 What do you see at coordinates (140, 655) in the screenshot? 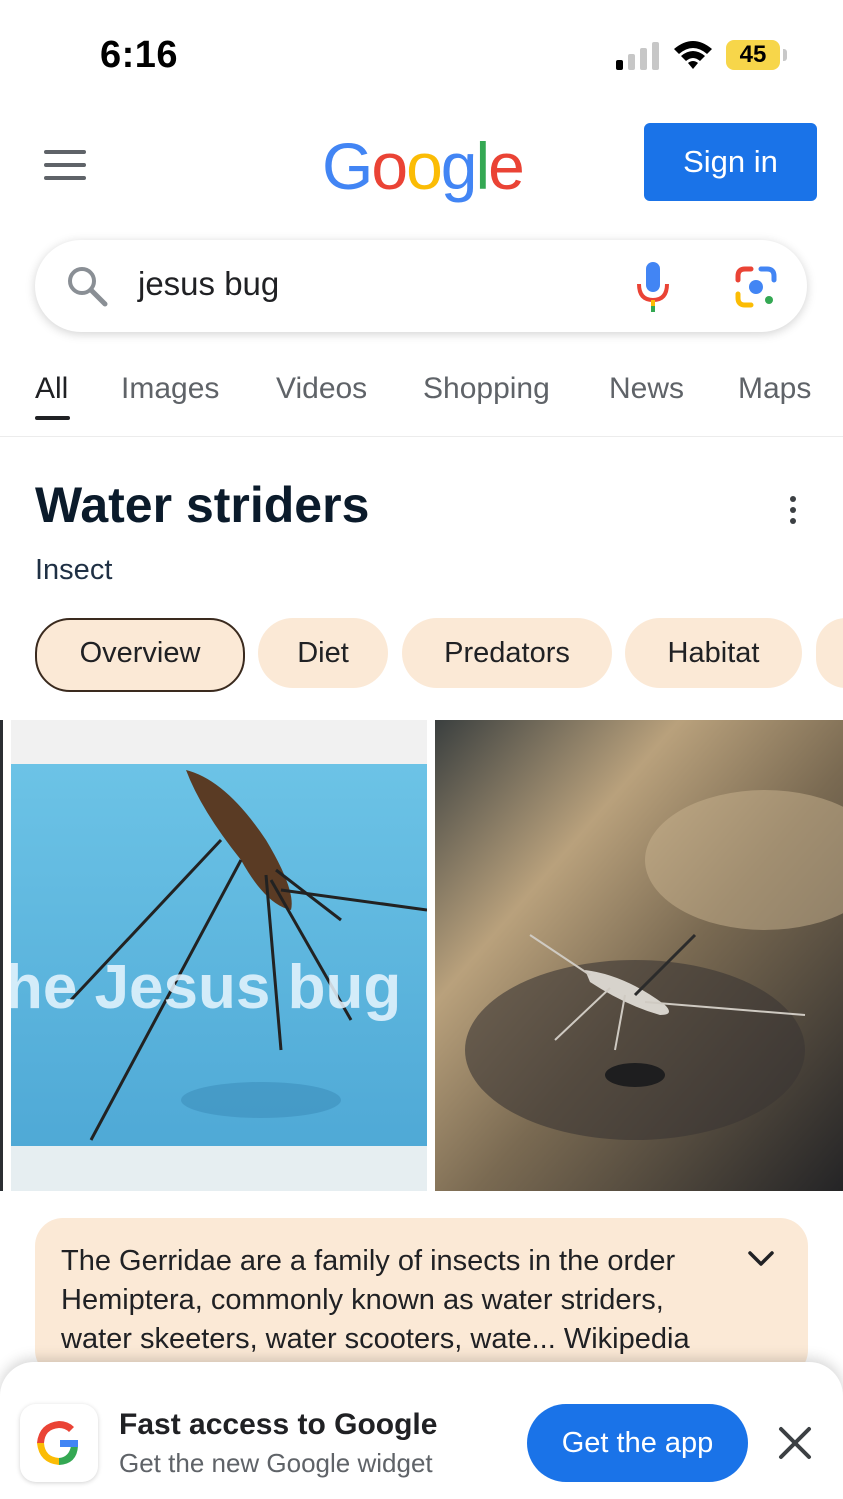
I see `chip-overview: Overview` at bounding box center [140, 655].